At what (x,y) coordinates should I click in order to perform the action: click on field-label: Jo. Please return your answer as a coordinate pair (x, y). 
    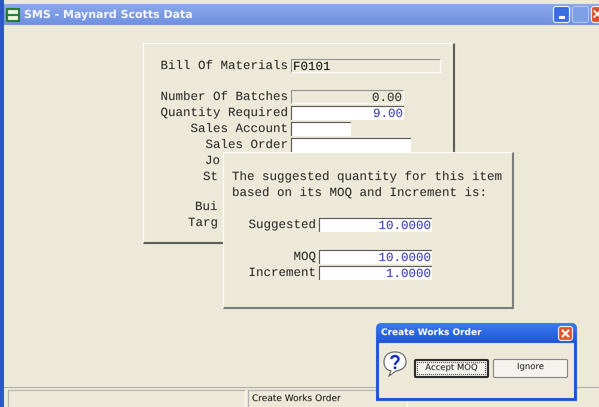
    Looking at the image, I should click on (213, 161).